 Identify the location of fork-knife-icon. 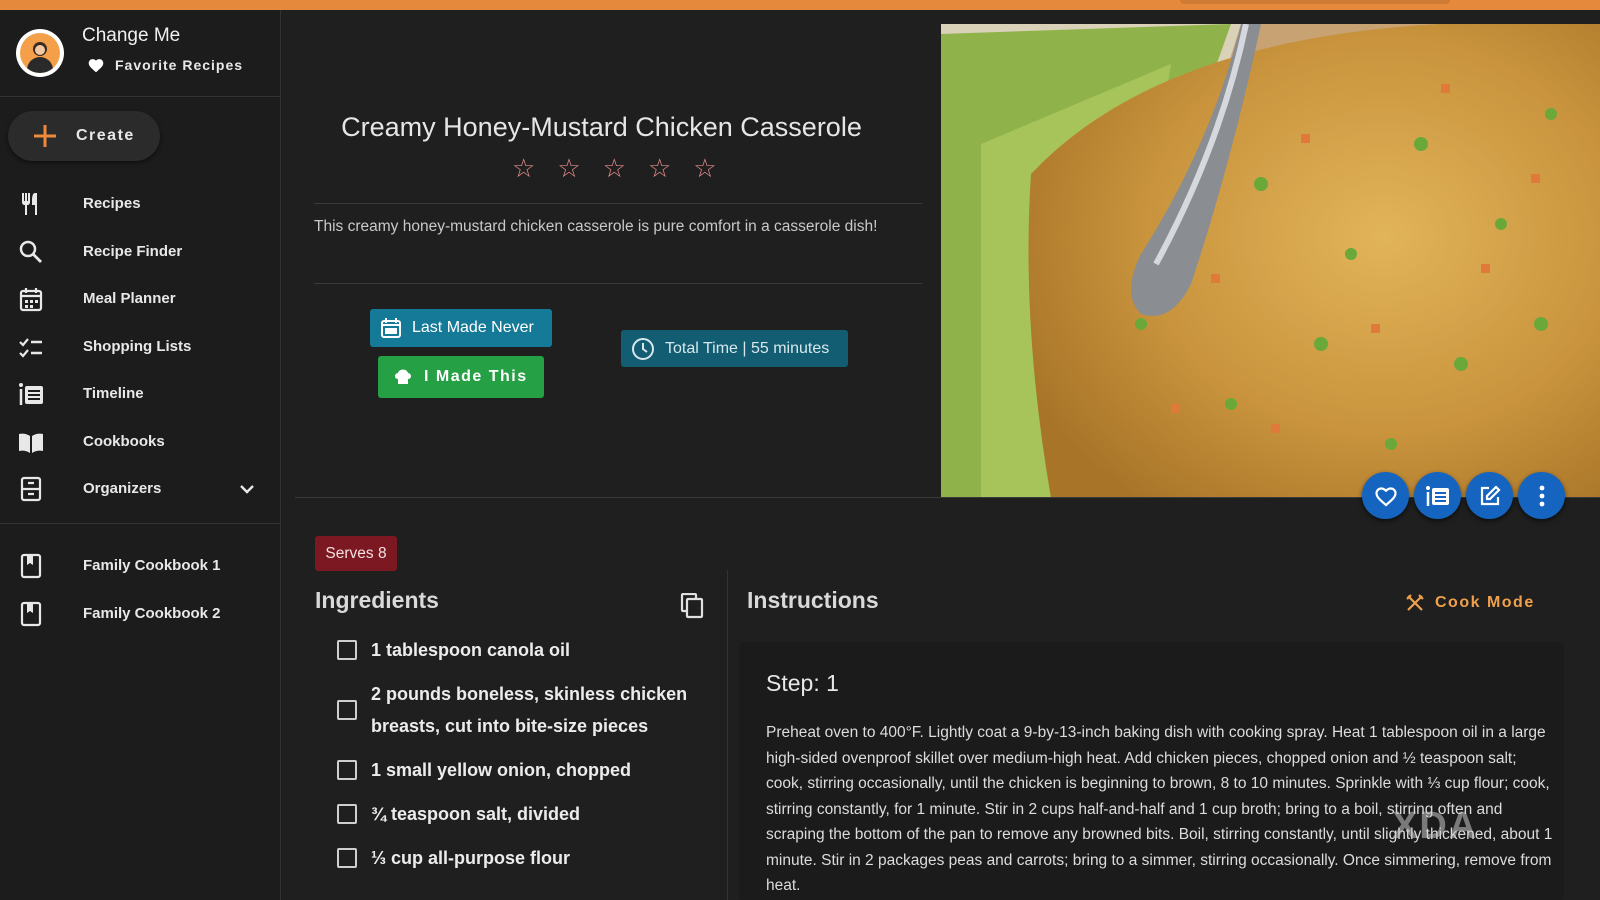
(29, 204).